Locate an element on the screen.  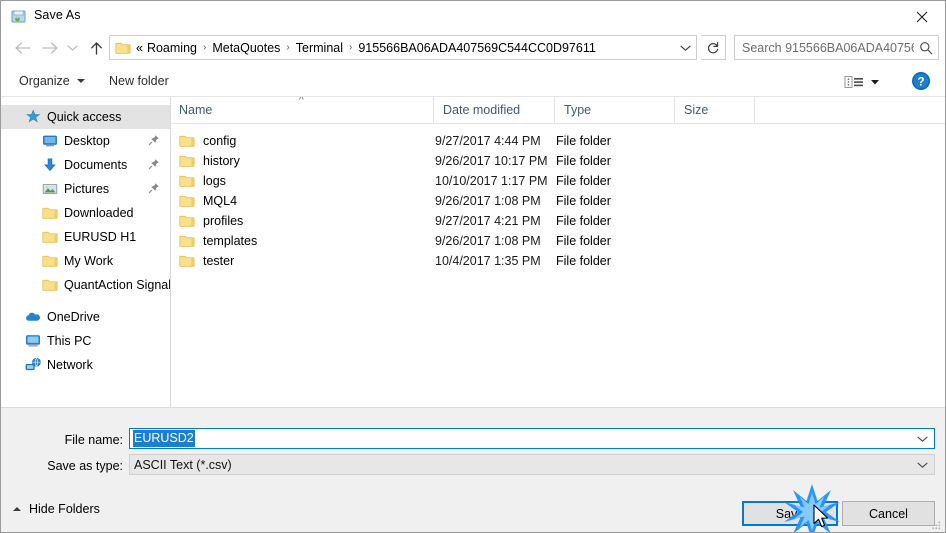
this-pc-monitor-icon is located at coordinates (33, 341).